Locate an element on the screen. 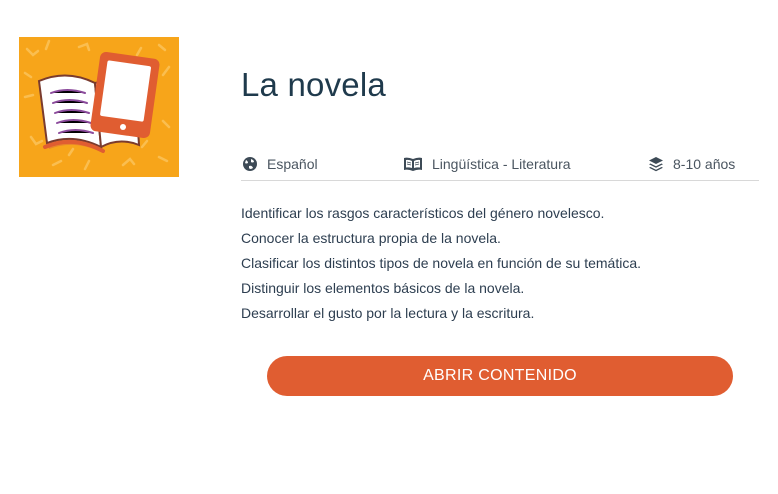 This screenshot has height=494, width=778. course-thumbnail is located at coordinates (99, 107).